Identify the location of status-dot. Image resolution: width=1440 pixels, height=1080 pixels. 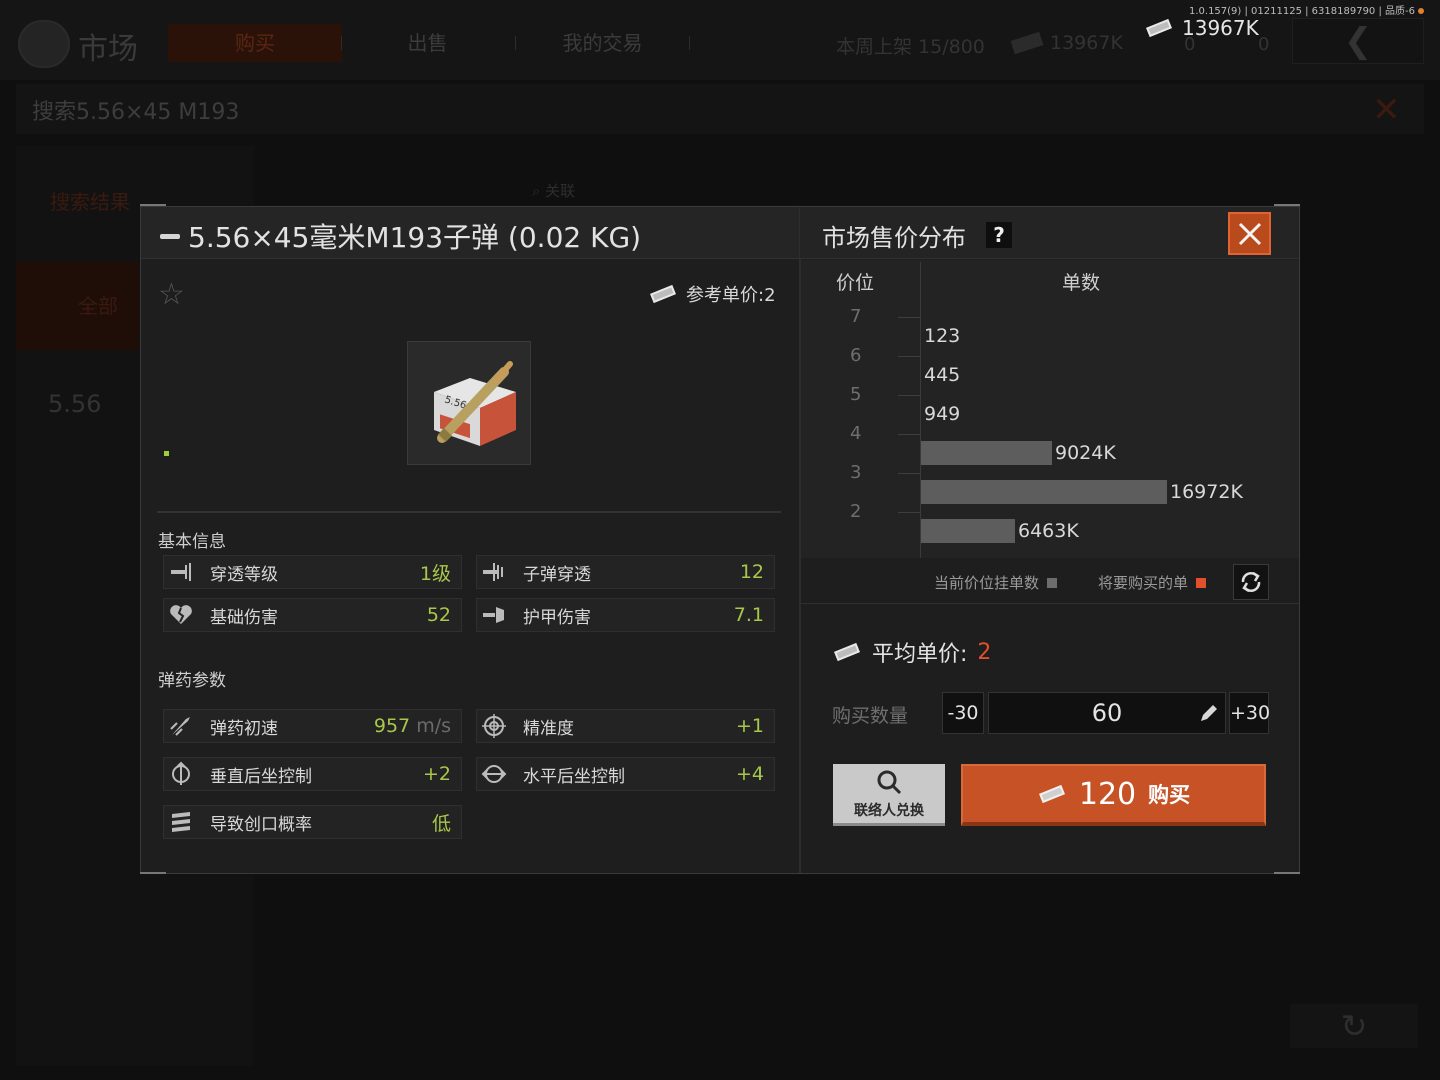
(166, 453).